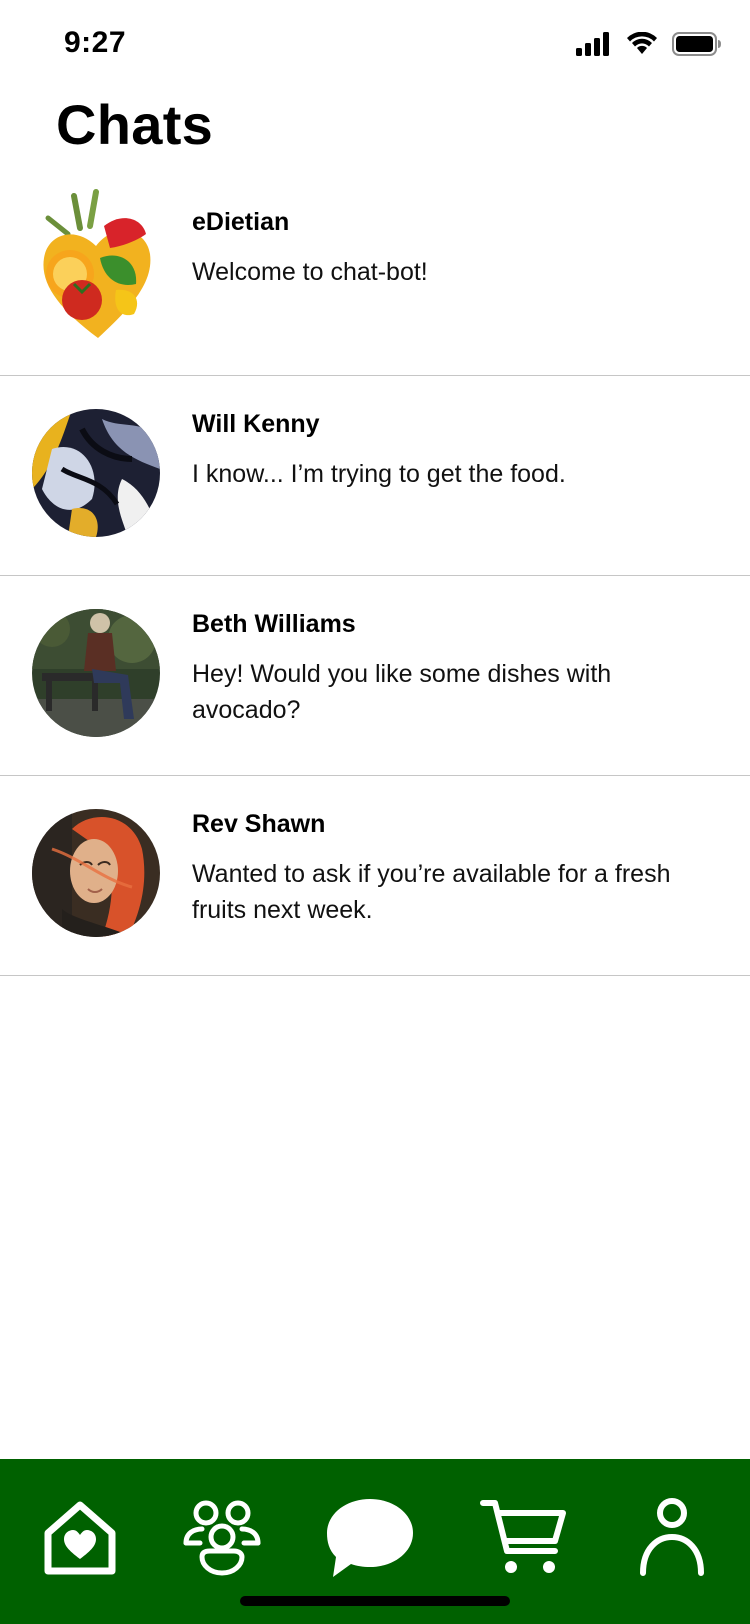  What do you see at coordinates (222, 1537) in the screenshot?
I see `community-icon` at bounding box center [222, 1537].